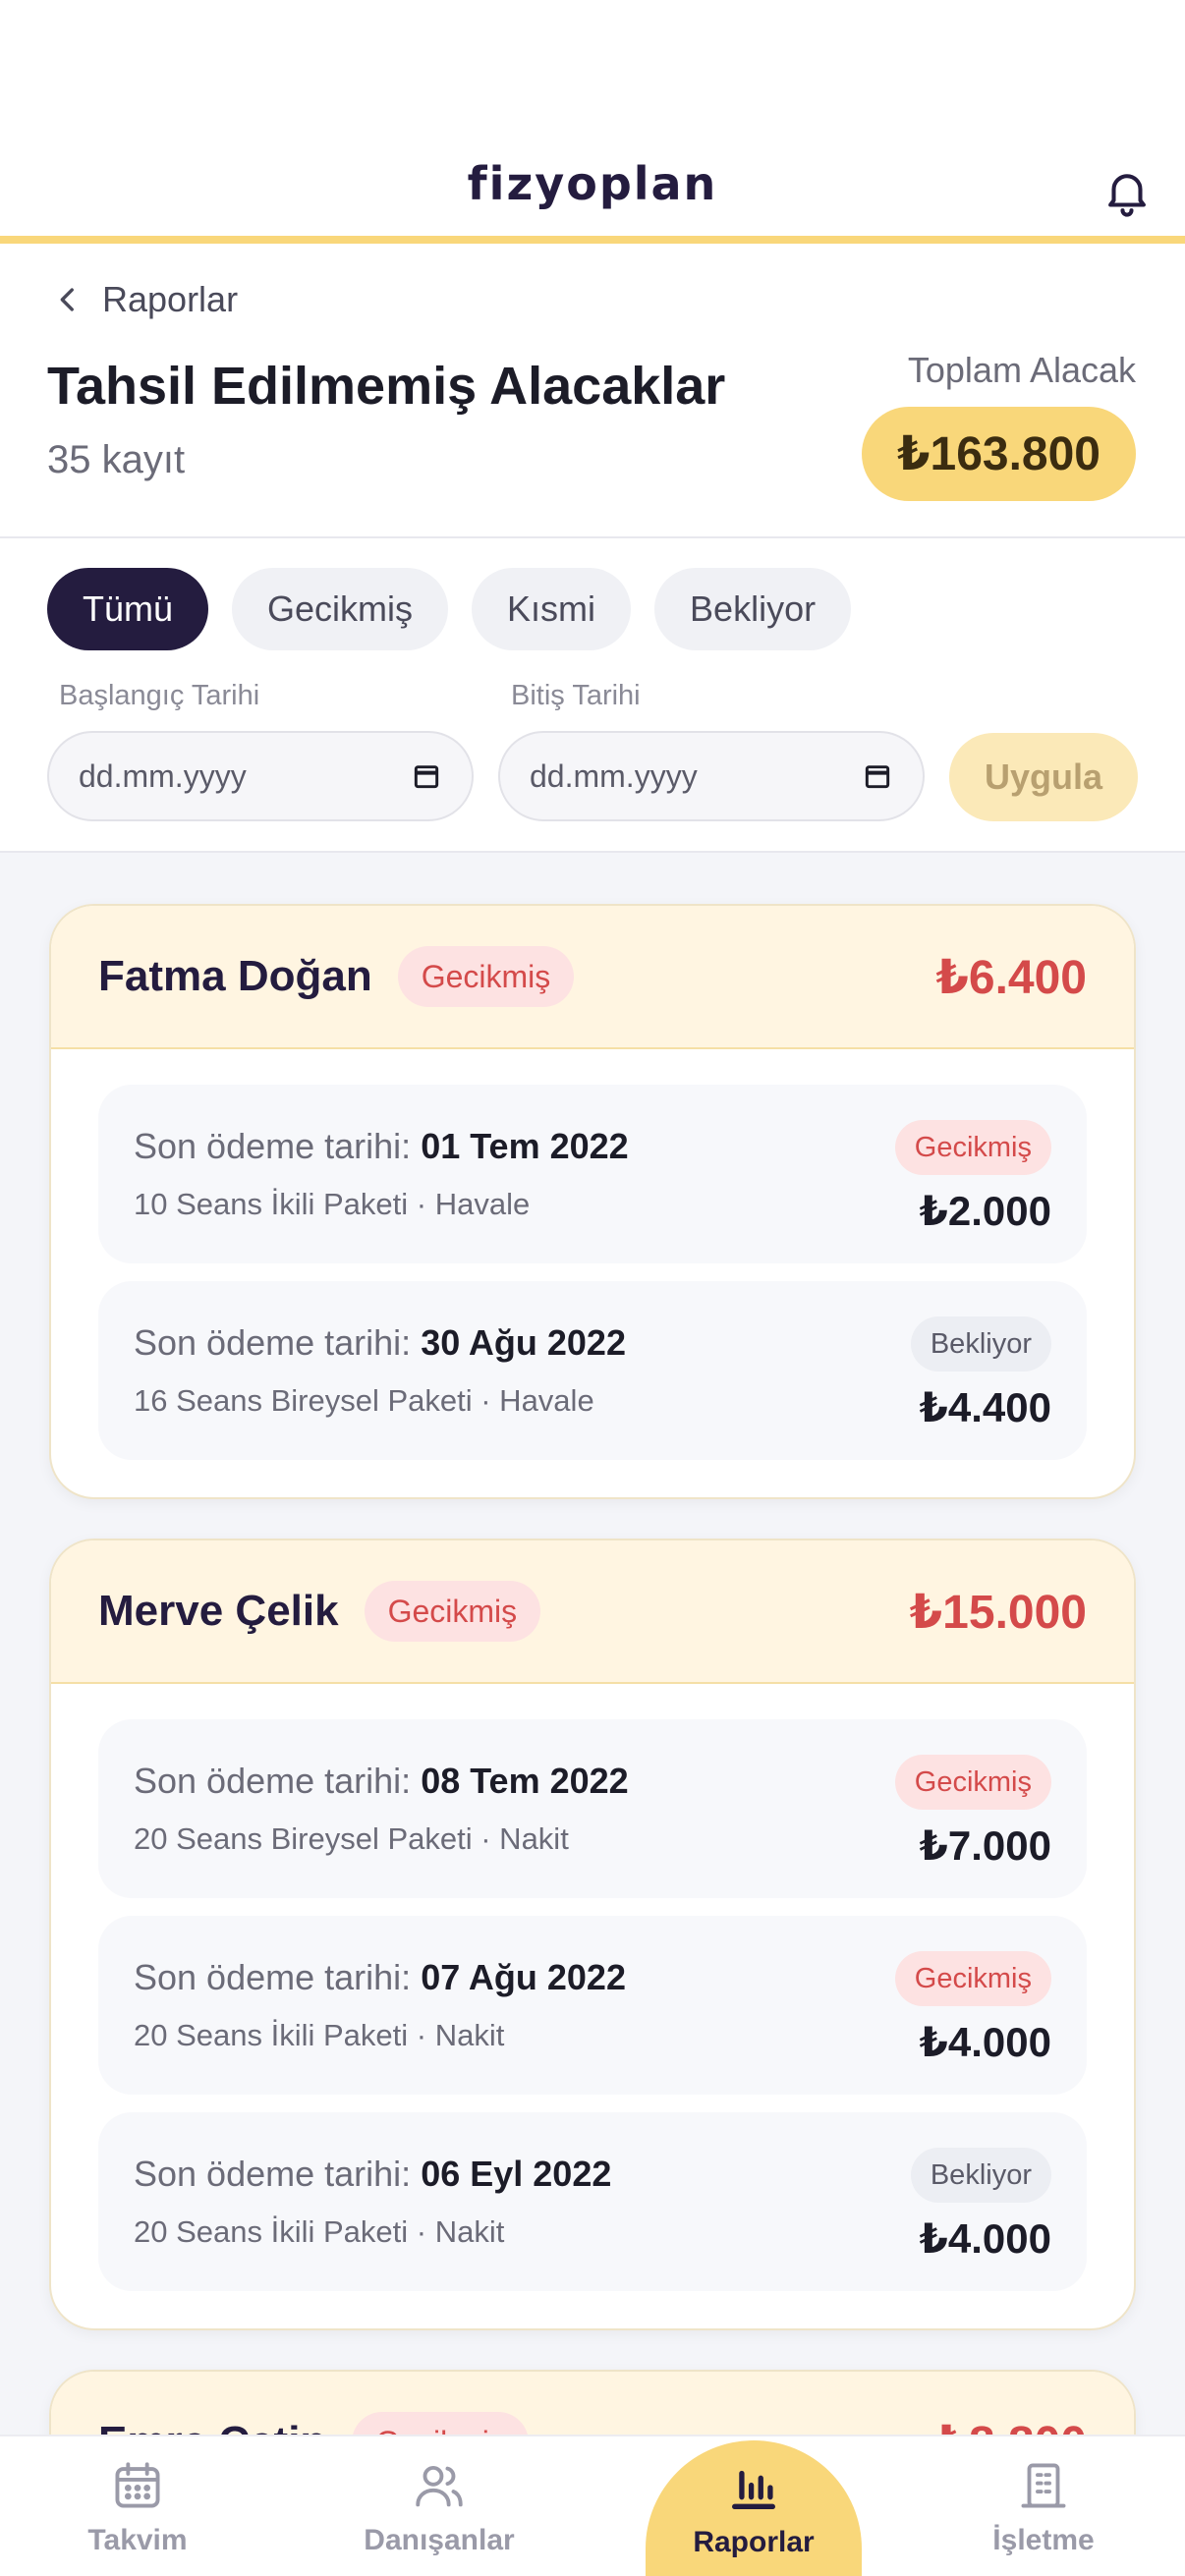  I want to click on nav-business: İşletme, so click(1044, 2506).